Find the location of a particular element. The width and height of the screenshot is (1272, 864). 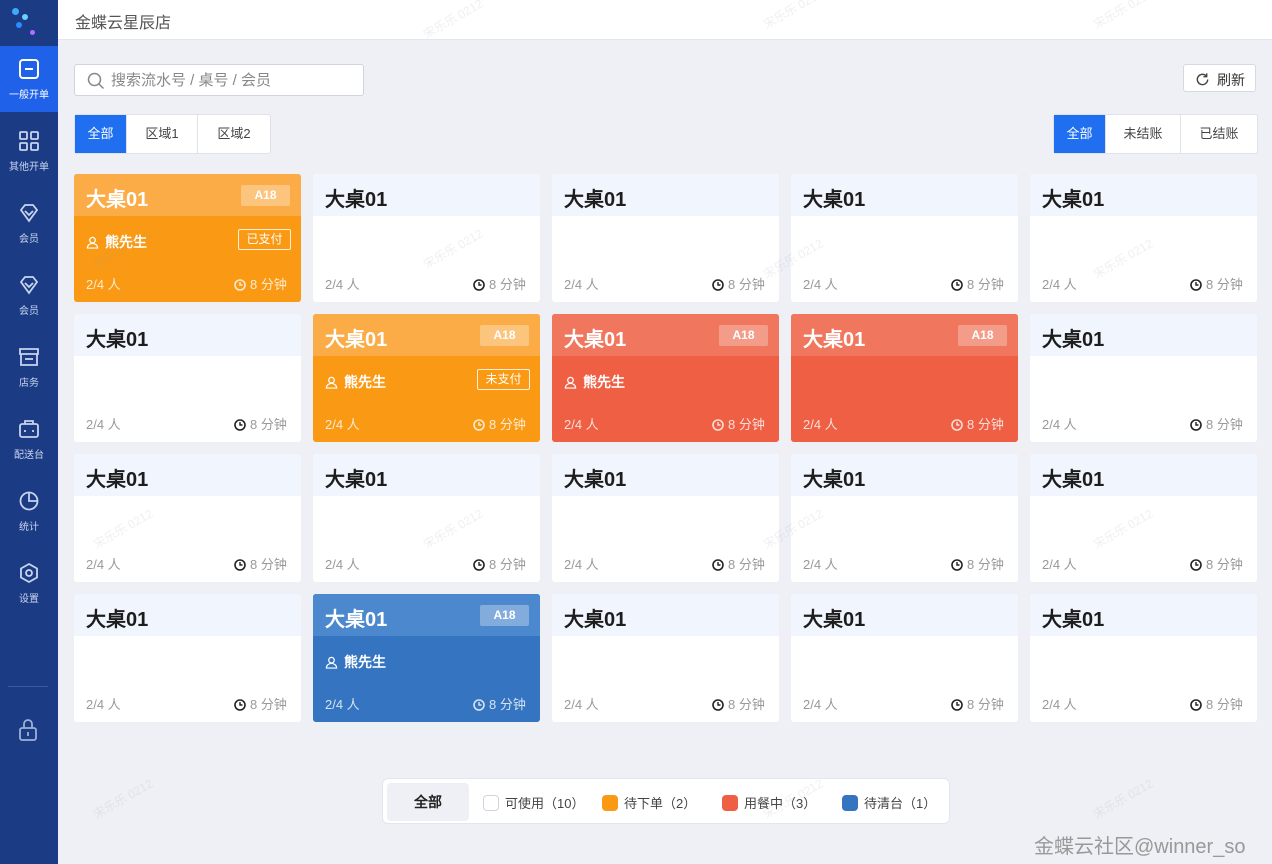

tab-status-settled: 已结账 is located at coordinates (1219, 134).